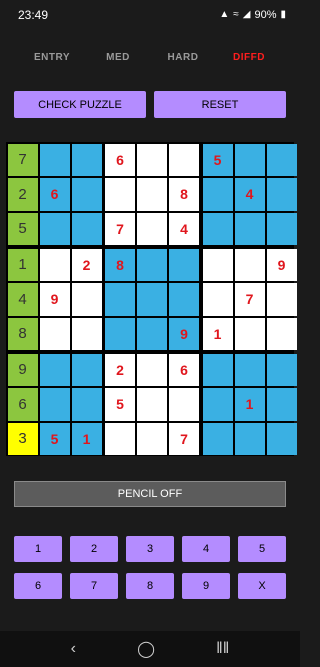 The height and width of the screenshot is (667, 320). I want to click on reset-button: RESET, so click(220, 104).